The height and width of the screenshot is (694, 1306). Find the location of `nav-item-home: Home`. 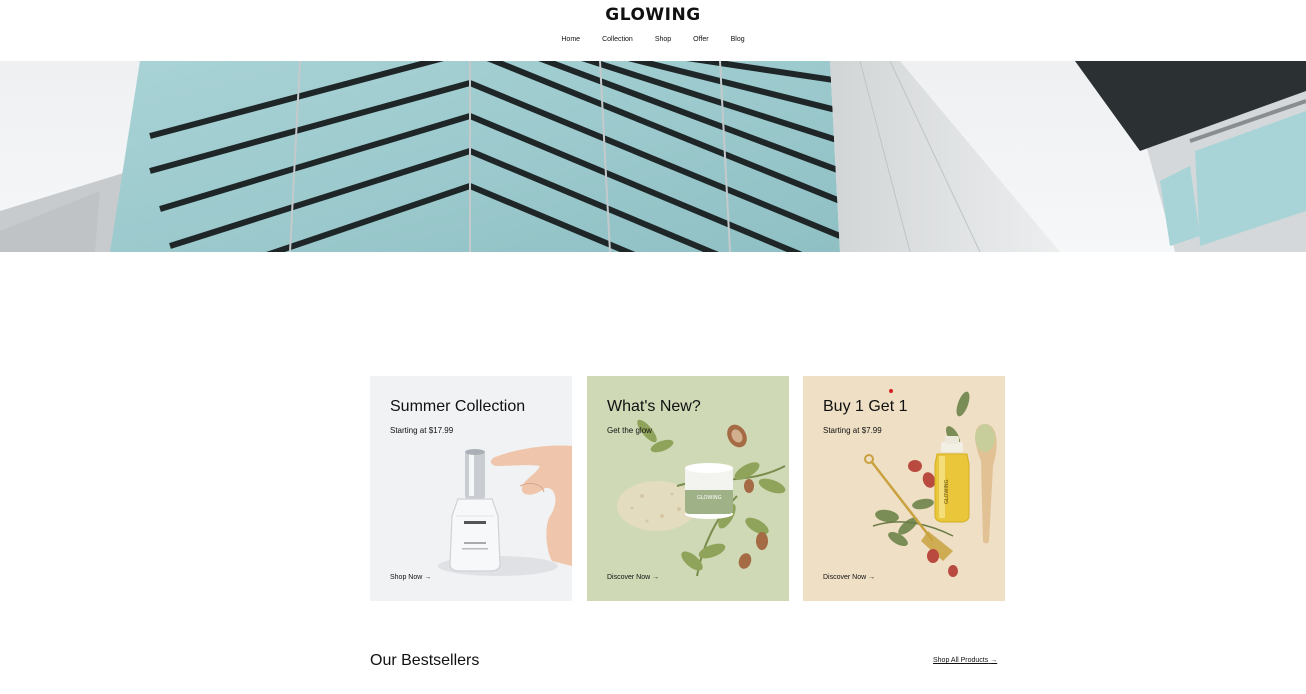

nav-item-home: Home is located at coordinates (570, 39).